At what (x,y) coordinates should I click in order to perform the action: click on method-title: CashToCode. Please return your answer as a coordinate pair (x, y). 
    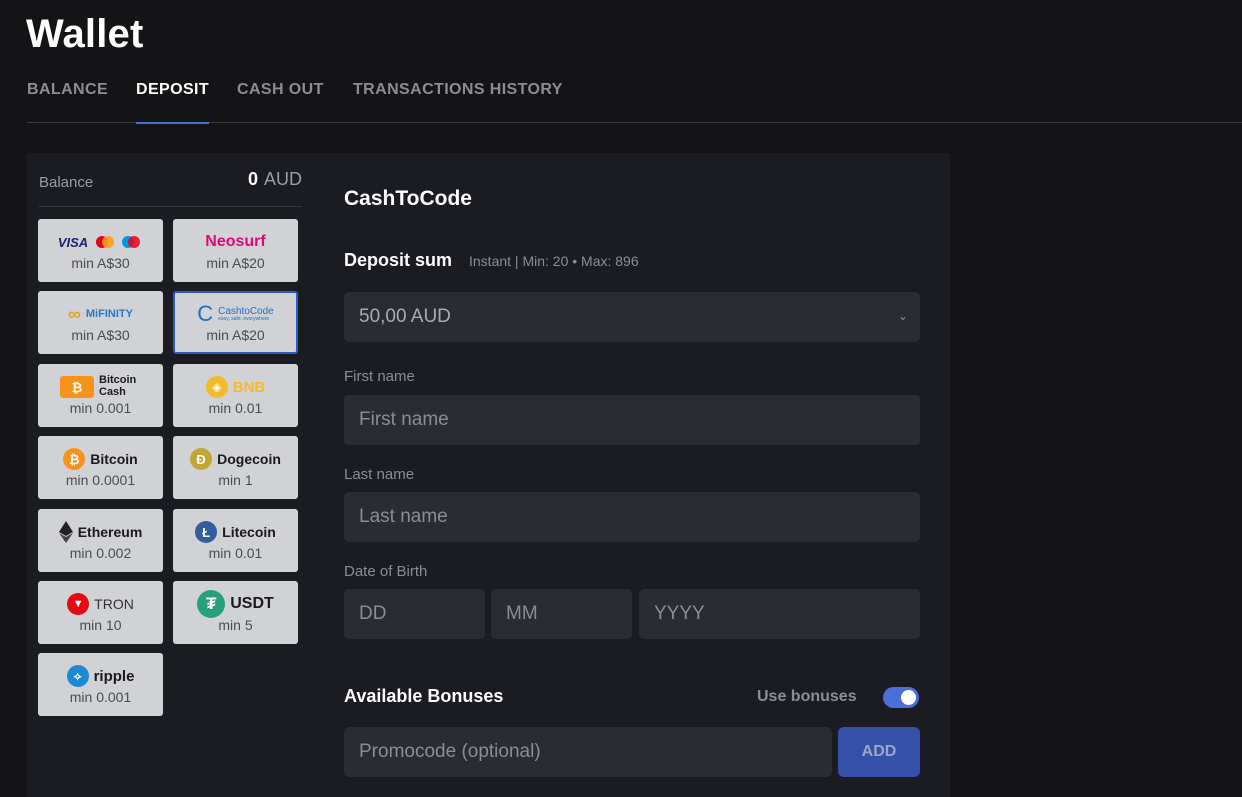
    Looking at the image, I should click on (408, 198).